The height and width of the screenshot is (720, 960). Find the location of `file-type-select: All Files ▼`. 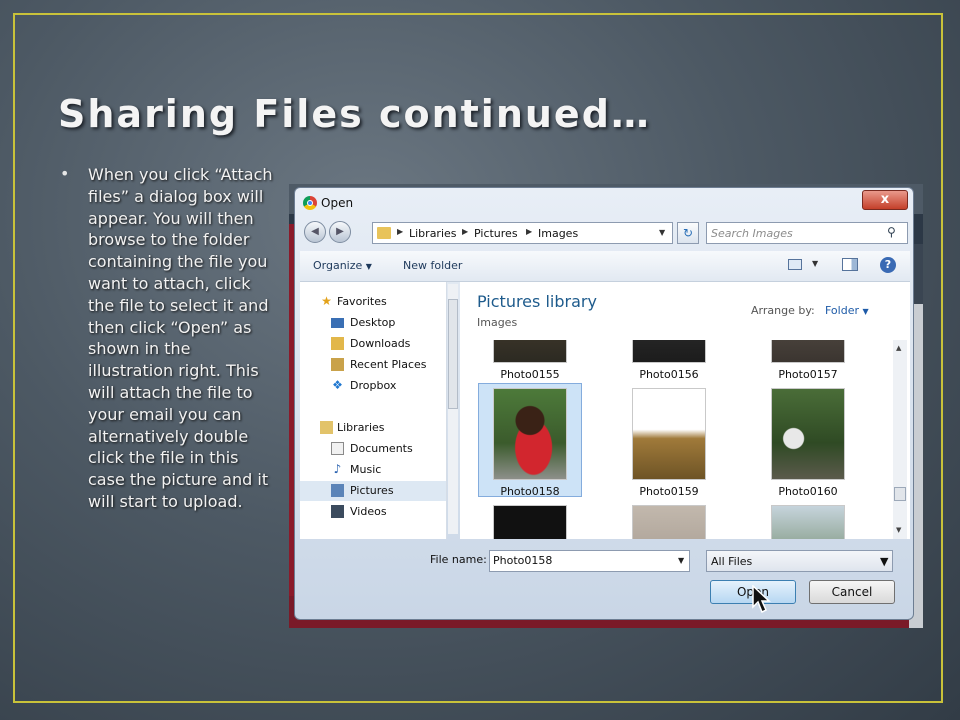

file-type-select: All Files ▼ is located at coordinates (799, 561).